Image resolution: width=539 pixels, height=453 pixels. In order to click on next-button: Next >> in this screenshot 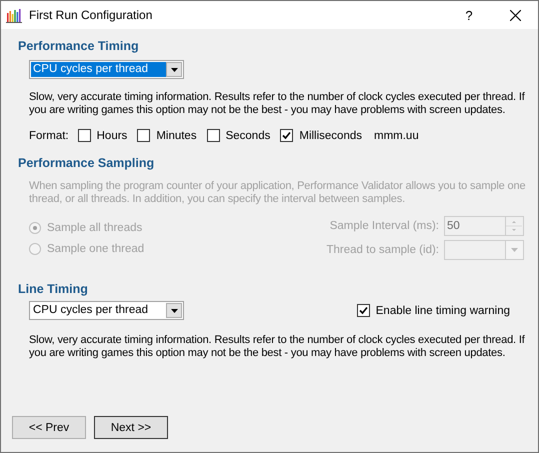, I will do `click(131, 427)`.